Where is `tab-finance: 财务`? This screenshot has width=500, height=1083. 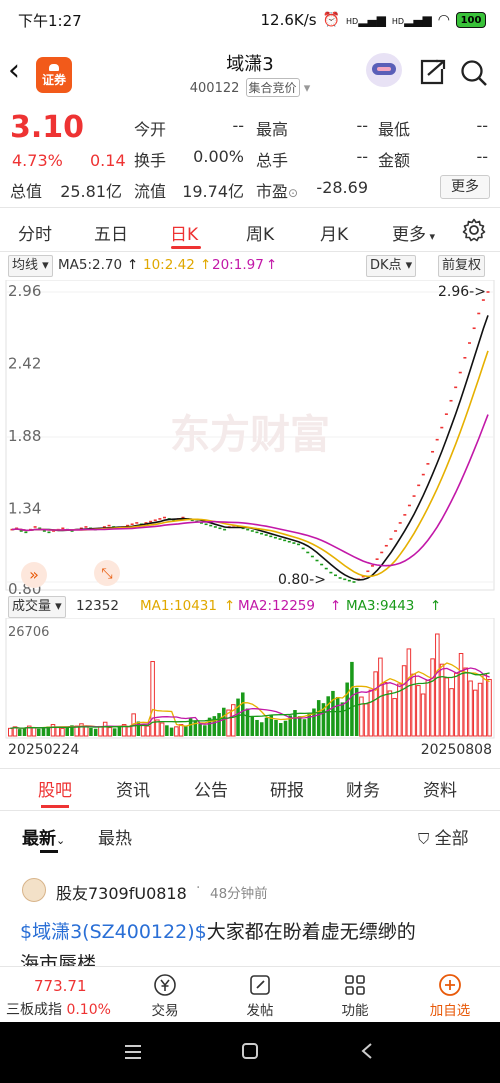
tab-finance: 财务 is located at coordinates (363, 788).